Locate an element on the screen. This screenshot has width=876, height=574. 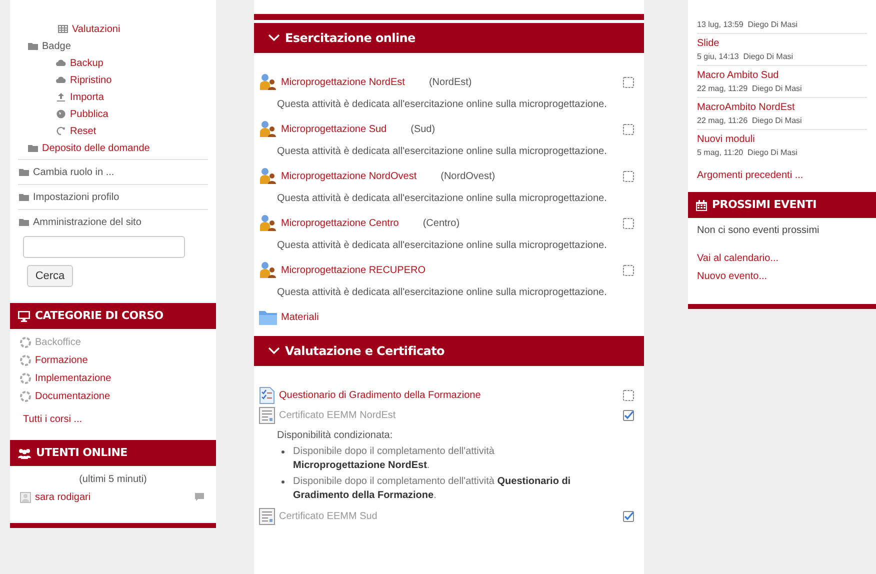
search-field is located at coordinates (104, 247).